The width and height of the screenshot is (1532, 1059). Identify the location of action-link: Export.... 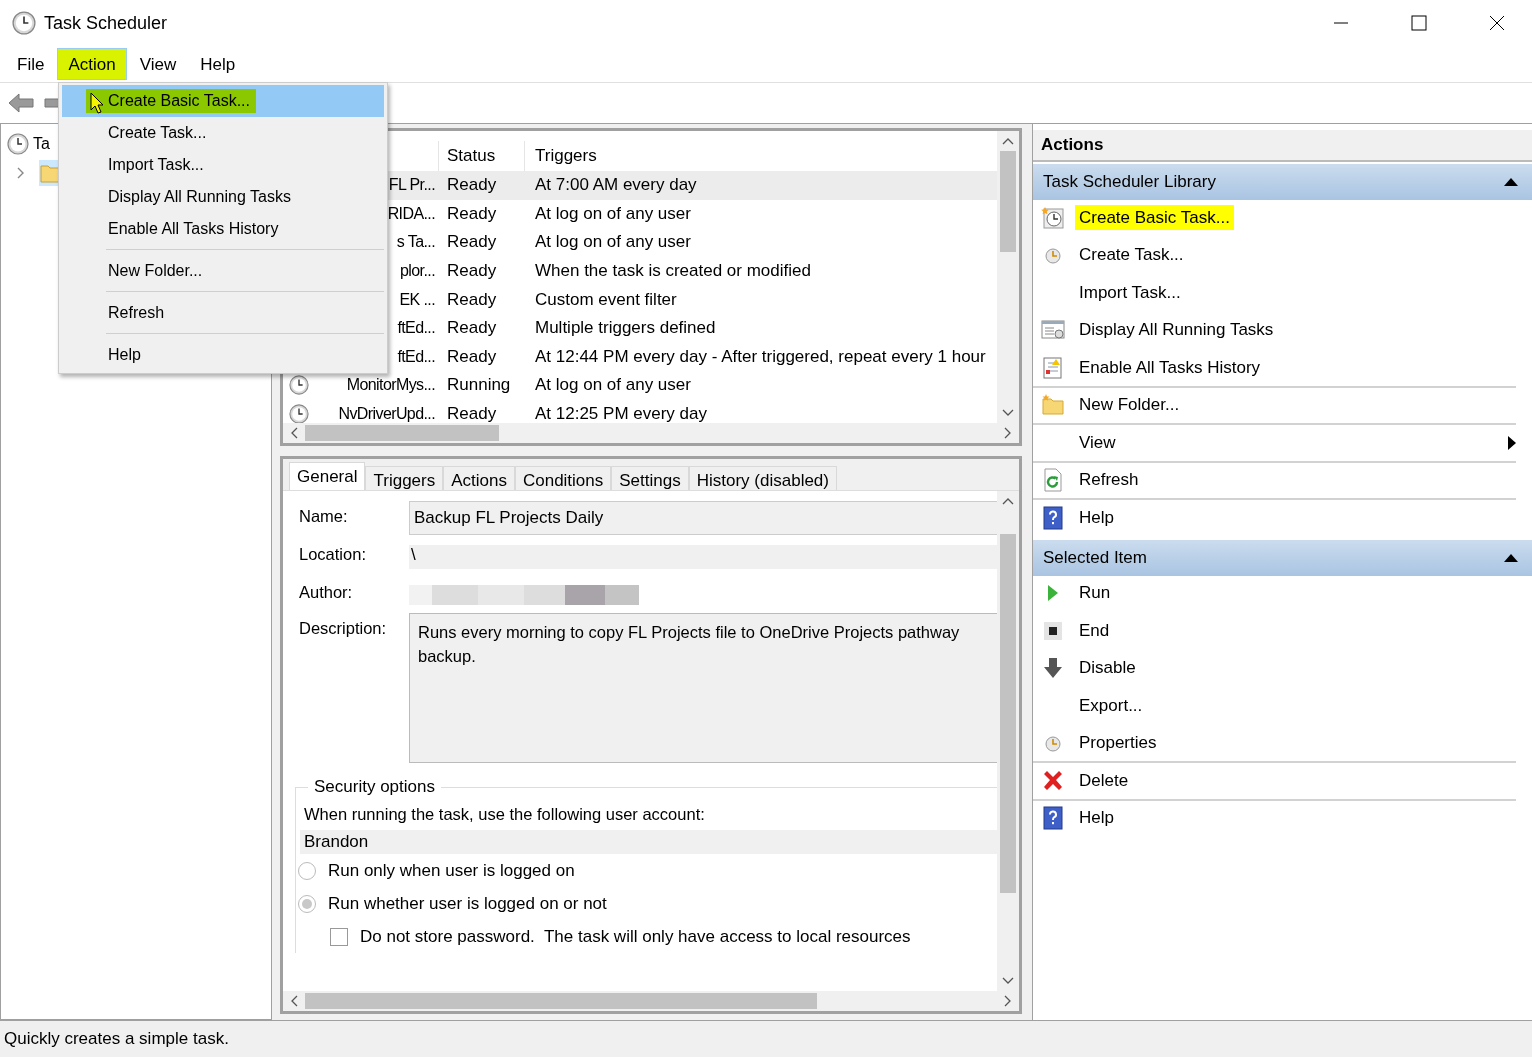
(1111, 705).